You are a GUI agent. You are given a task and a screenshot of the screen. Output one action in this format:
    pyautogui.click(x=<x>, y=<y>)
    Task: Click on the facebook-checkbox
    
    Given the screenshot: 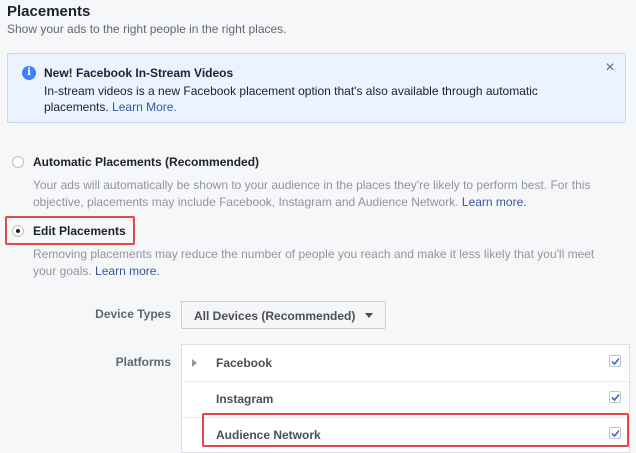 What is the action you would take?
    pyautogui.click(x=615, y=361)
    